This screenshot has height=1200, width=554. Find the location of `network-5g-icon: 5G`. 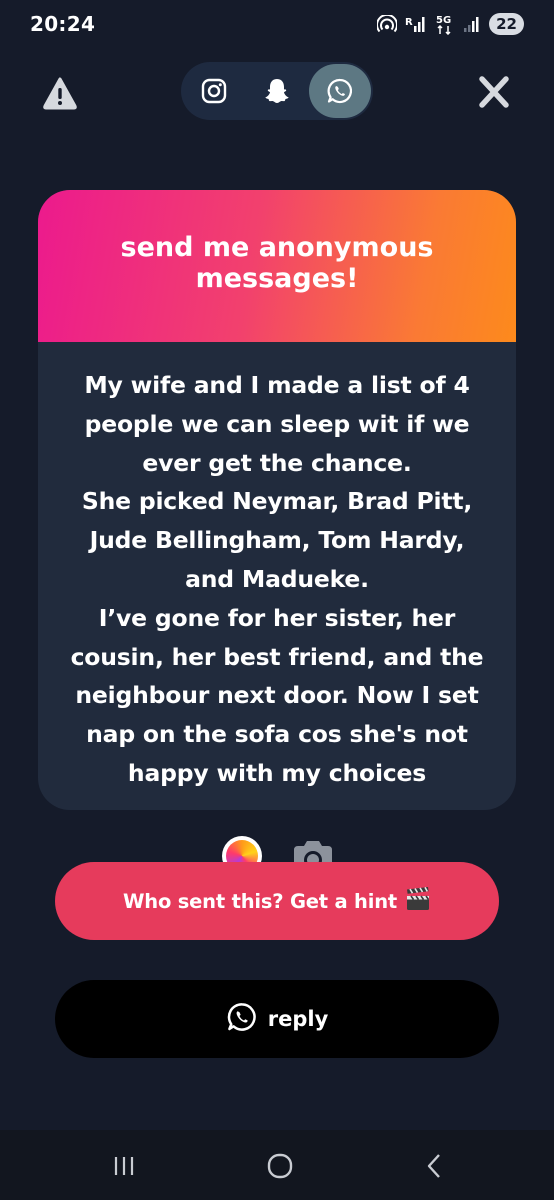

network-5g-icon: 5G is located at coordinates (445, 24).